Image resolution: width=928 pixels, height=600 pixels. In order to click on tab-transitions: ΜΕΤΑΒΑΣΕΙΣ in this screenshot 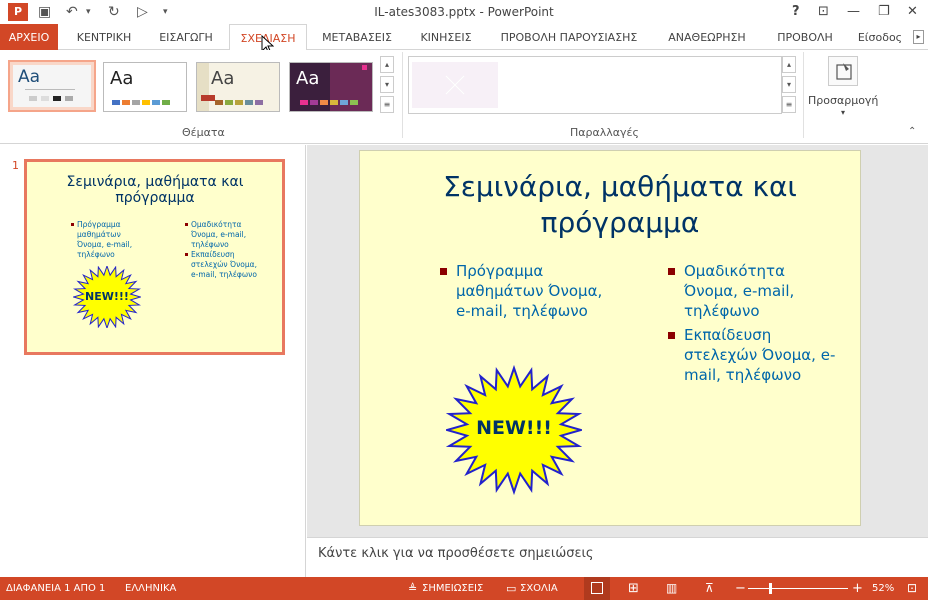, I will do `click(357, 37)`.